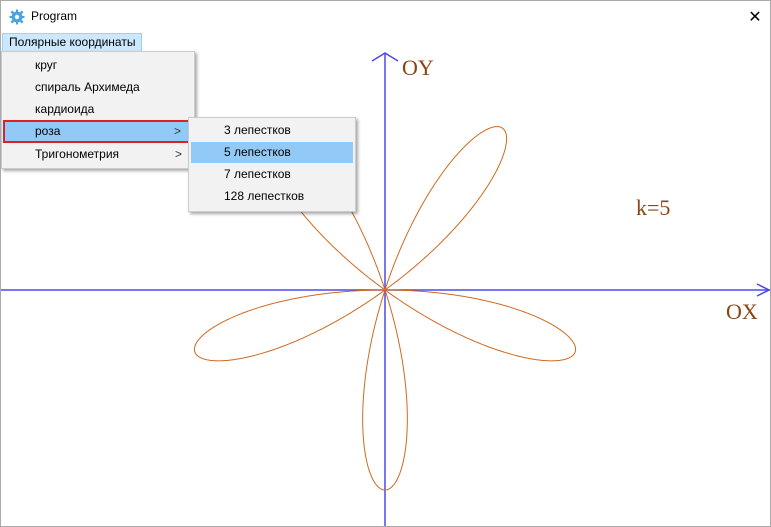 Image resolution: width=771 pixels, height=527 pixels. Describe the element at coordinates (97, 65) in the screenshot. I see `menu-item-circle: круг` at that location.